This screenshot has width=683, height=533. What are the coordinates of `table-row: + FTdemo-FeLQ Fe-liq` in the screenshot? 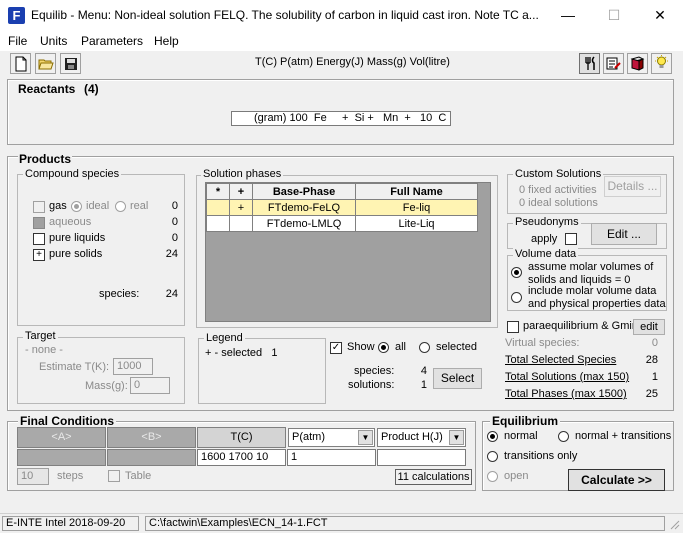 It's located at (342, 207).